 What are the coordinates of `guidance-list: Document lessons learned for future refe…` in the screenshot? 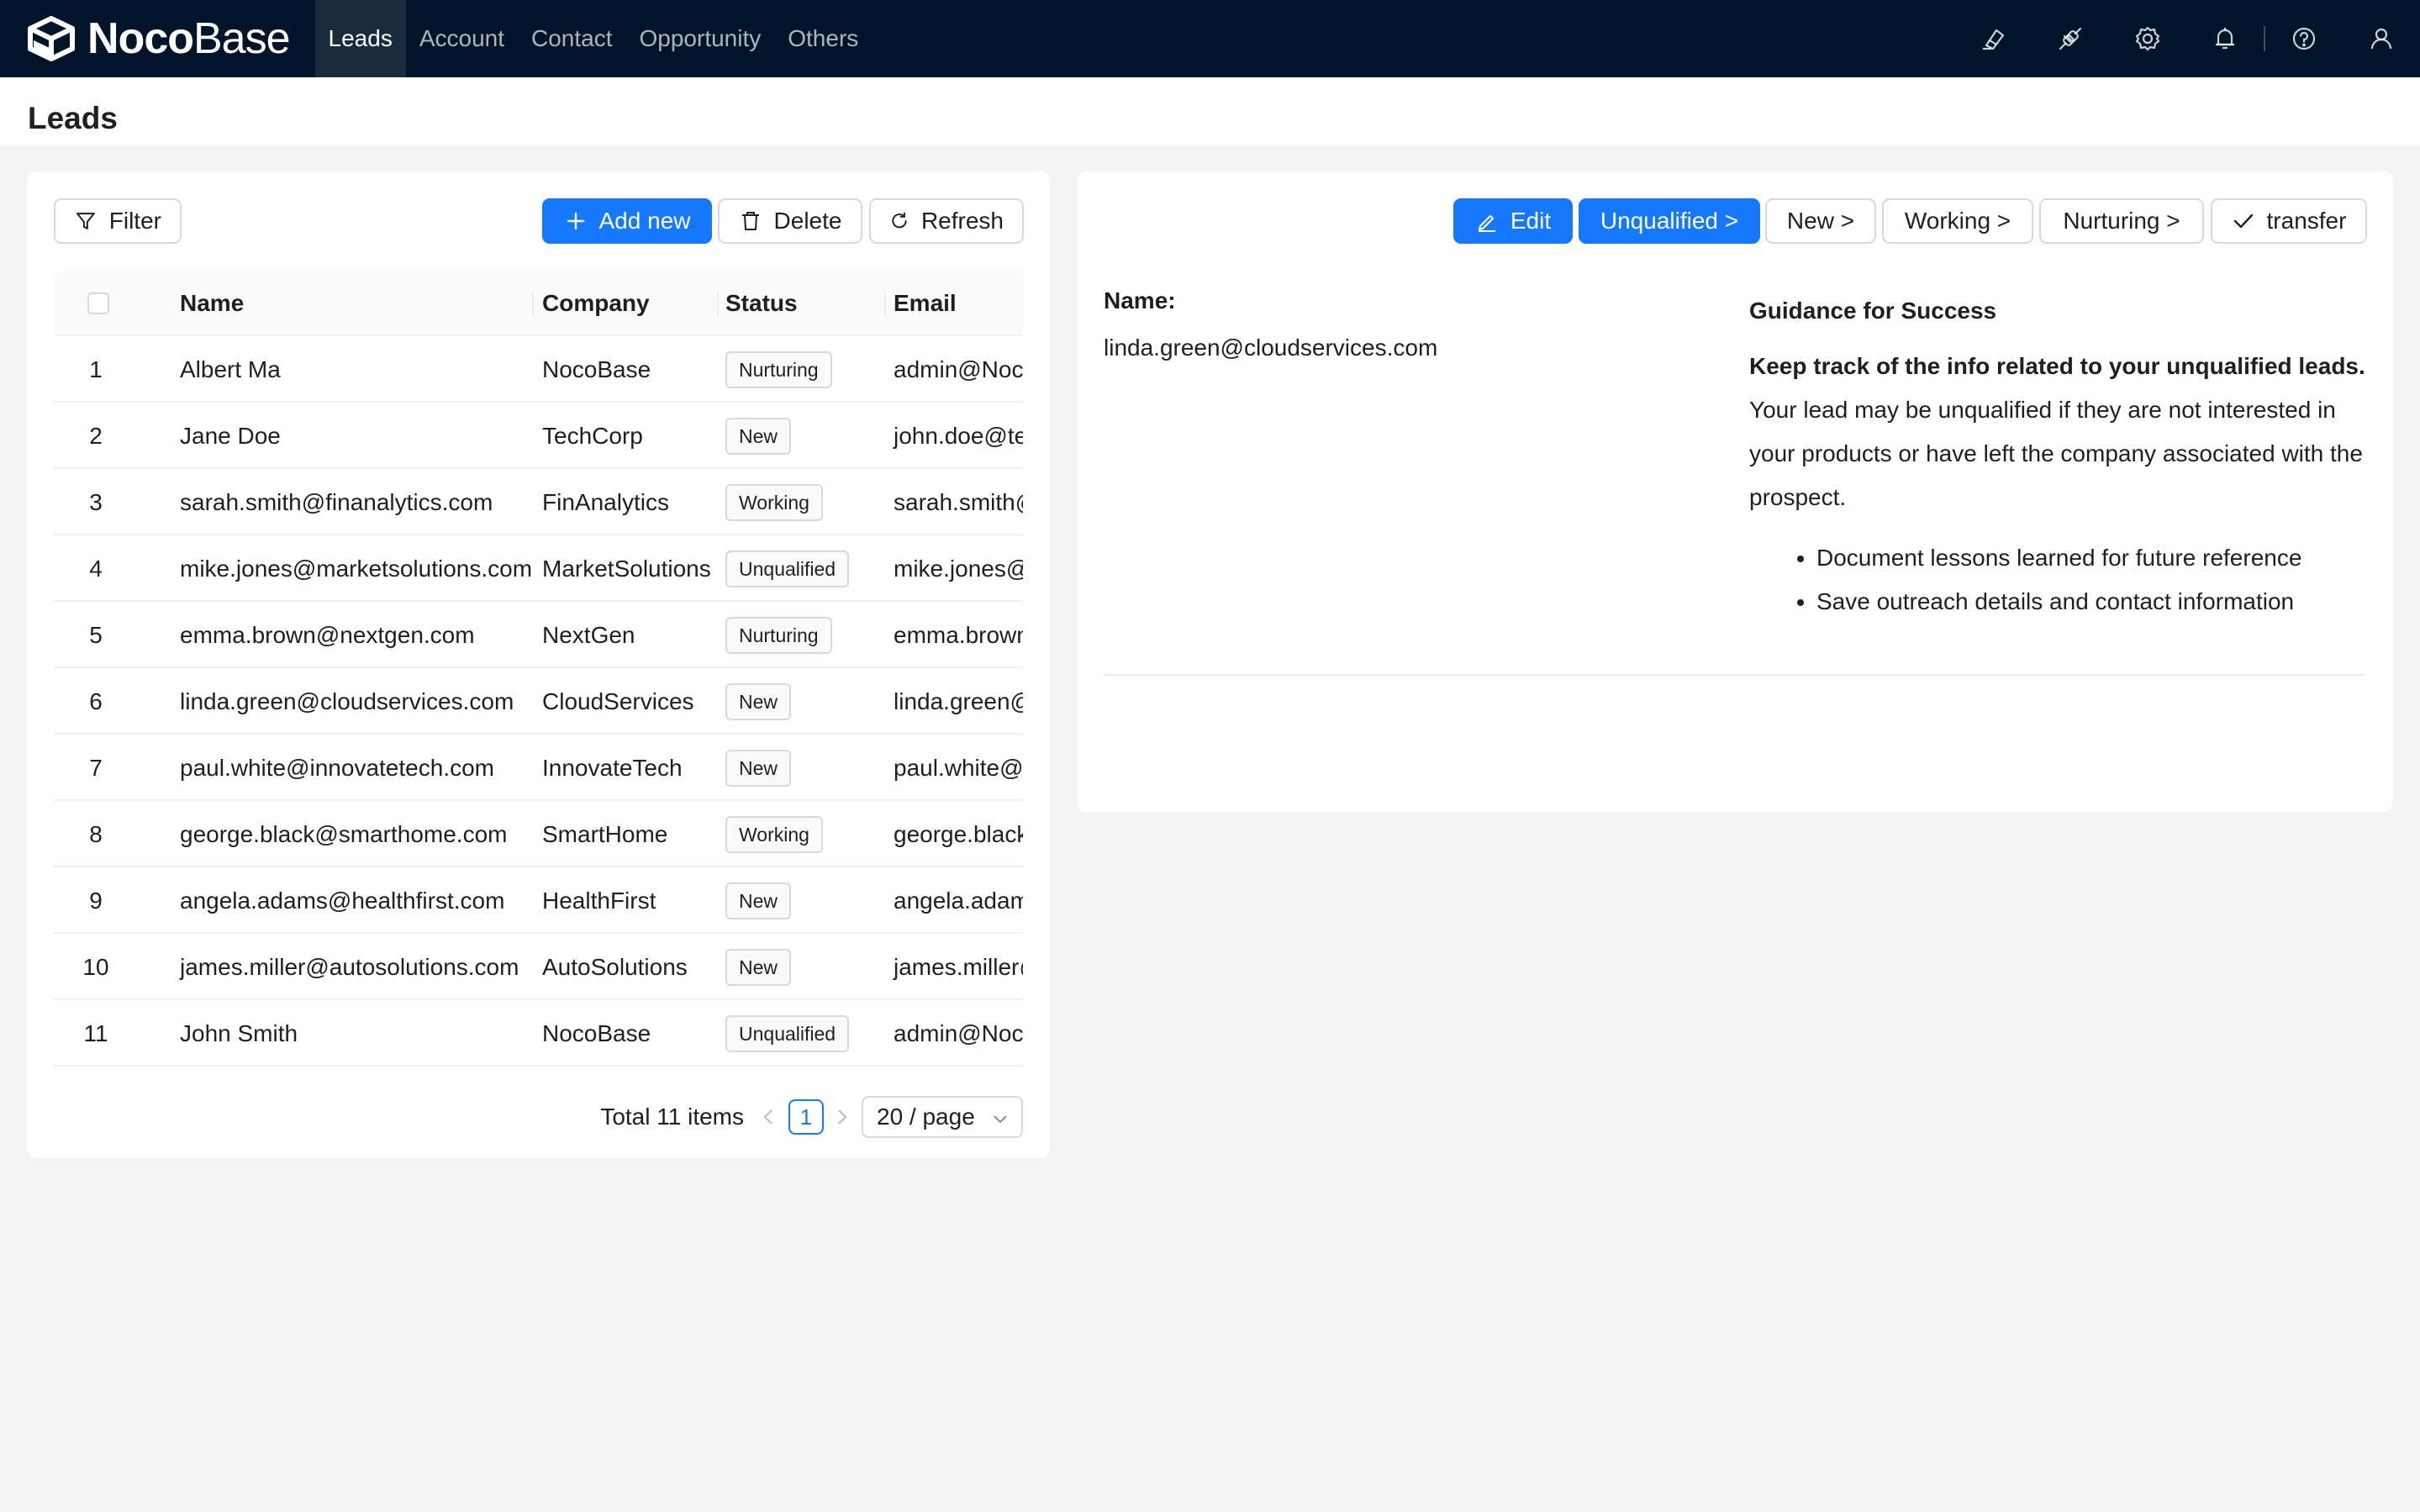 It's located at (2093, 580).